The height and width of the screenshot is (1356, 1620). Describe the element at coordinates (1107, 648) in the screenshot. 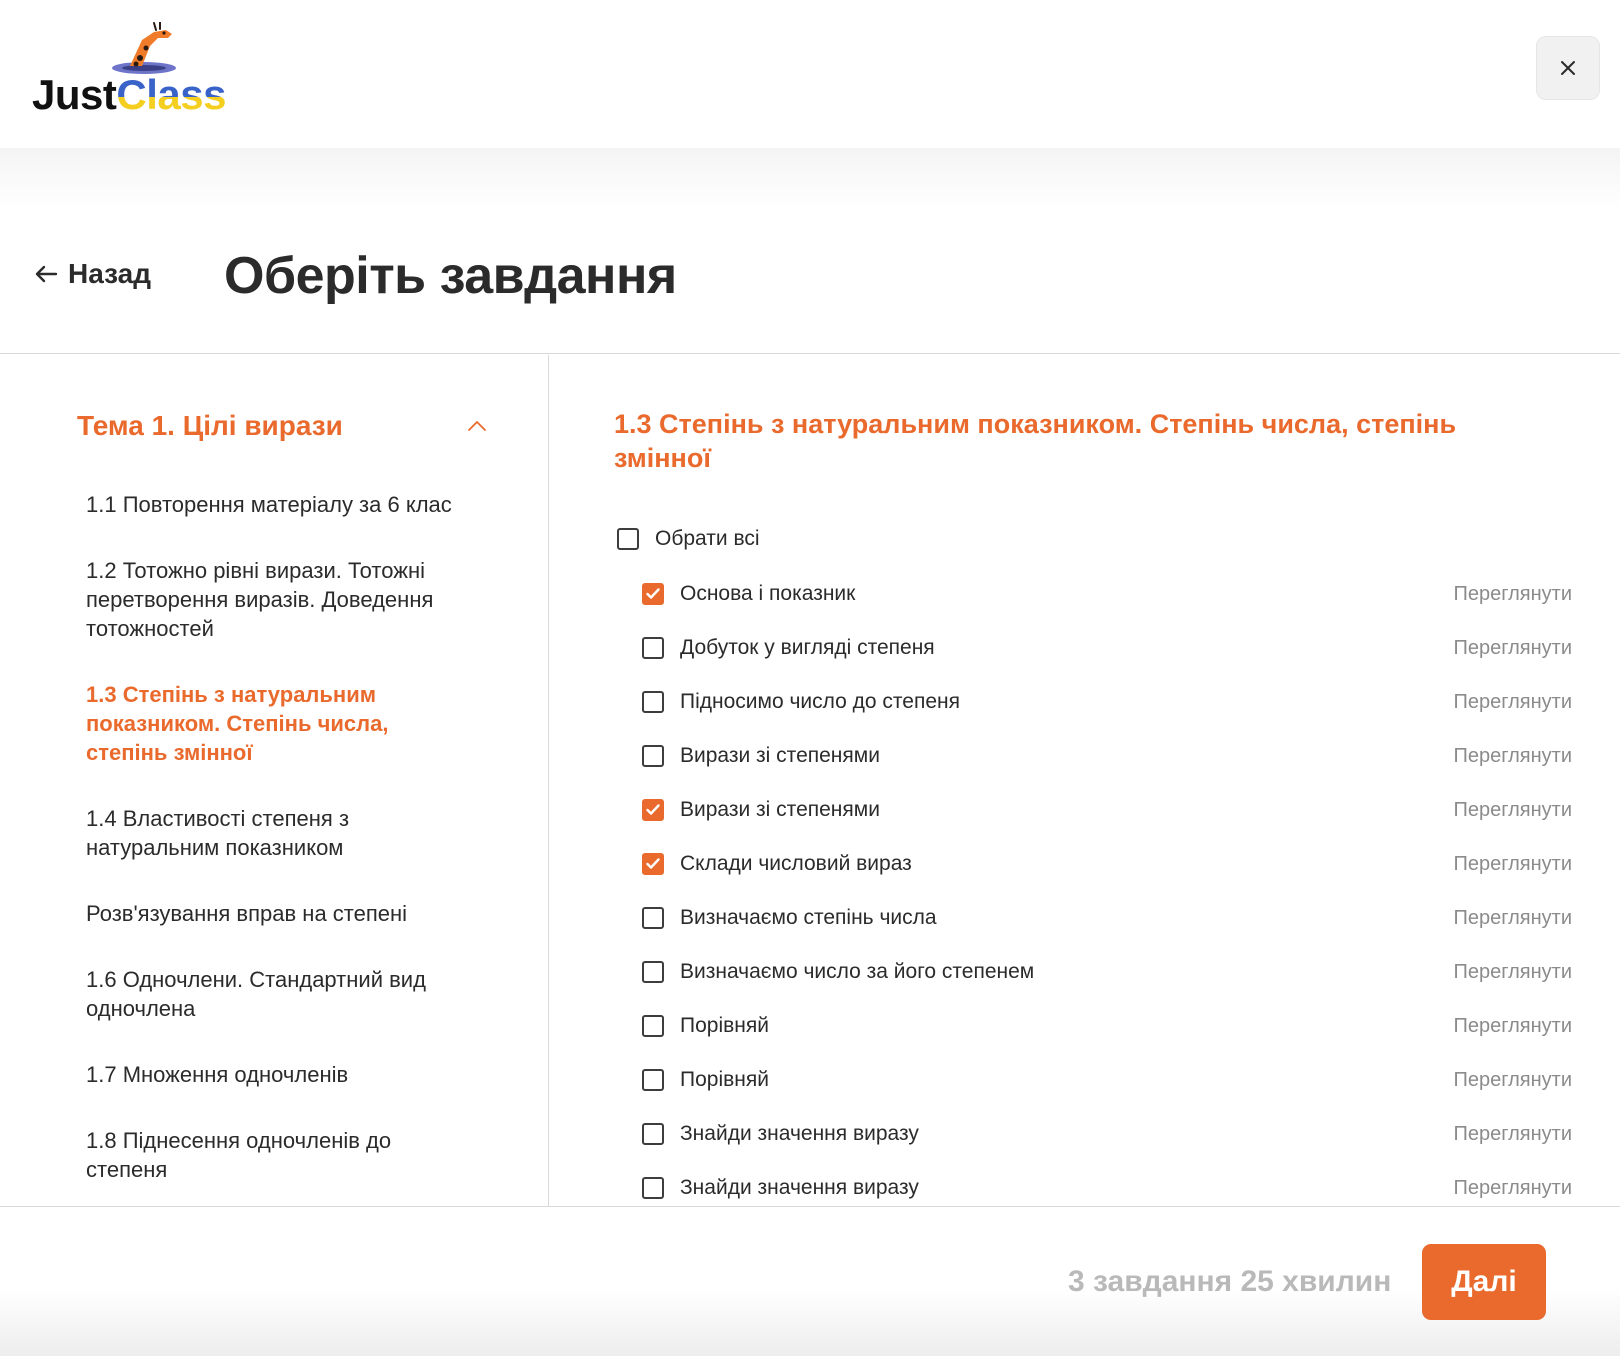

I see `task-row: Добуток у вигляді степеня Переглянути` at that location.